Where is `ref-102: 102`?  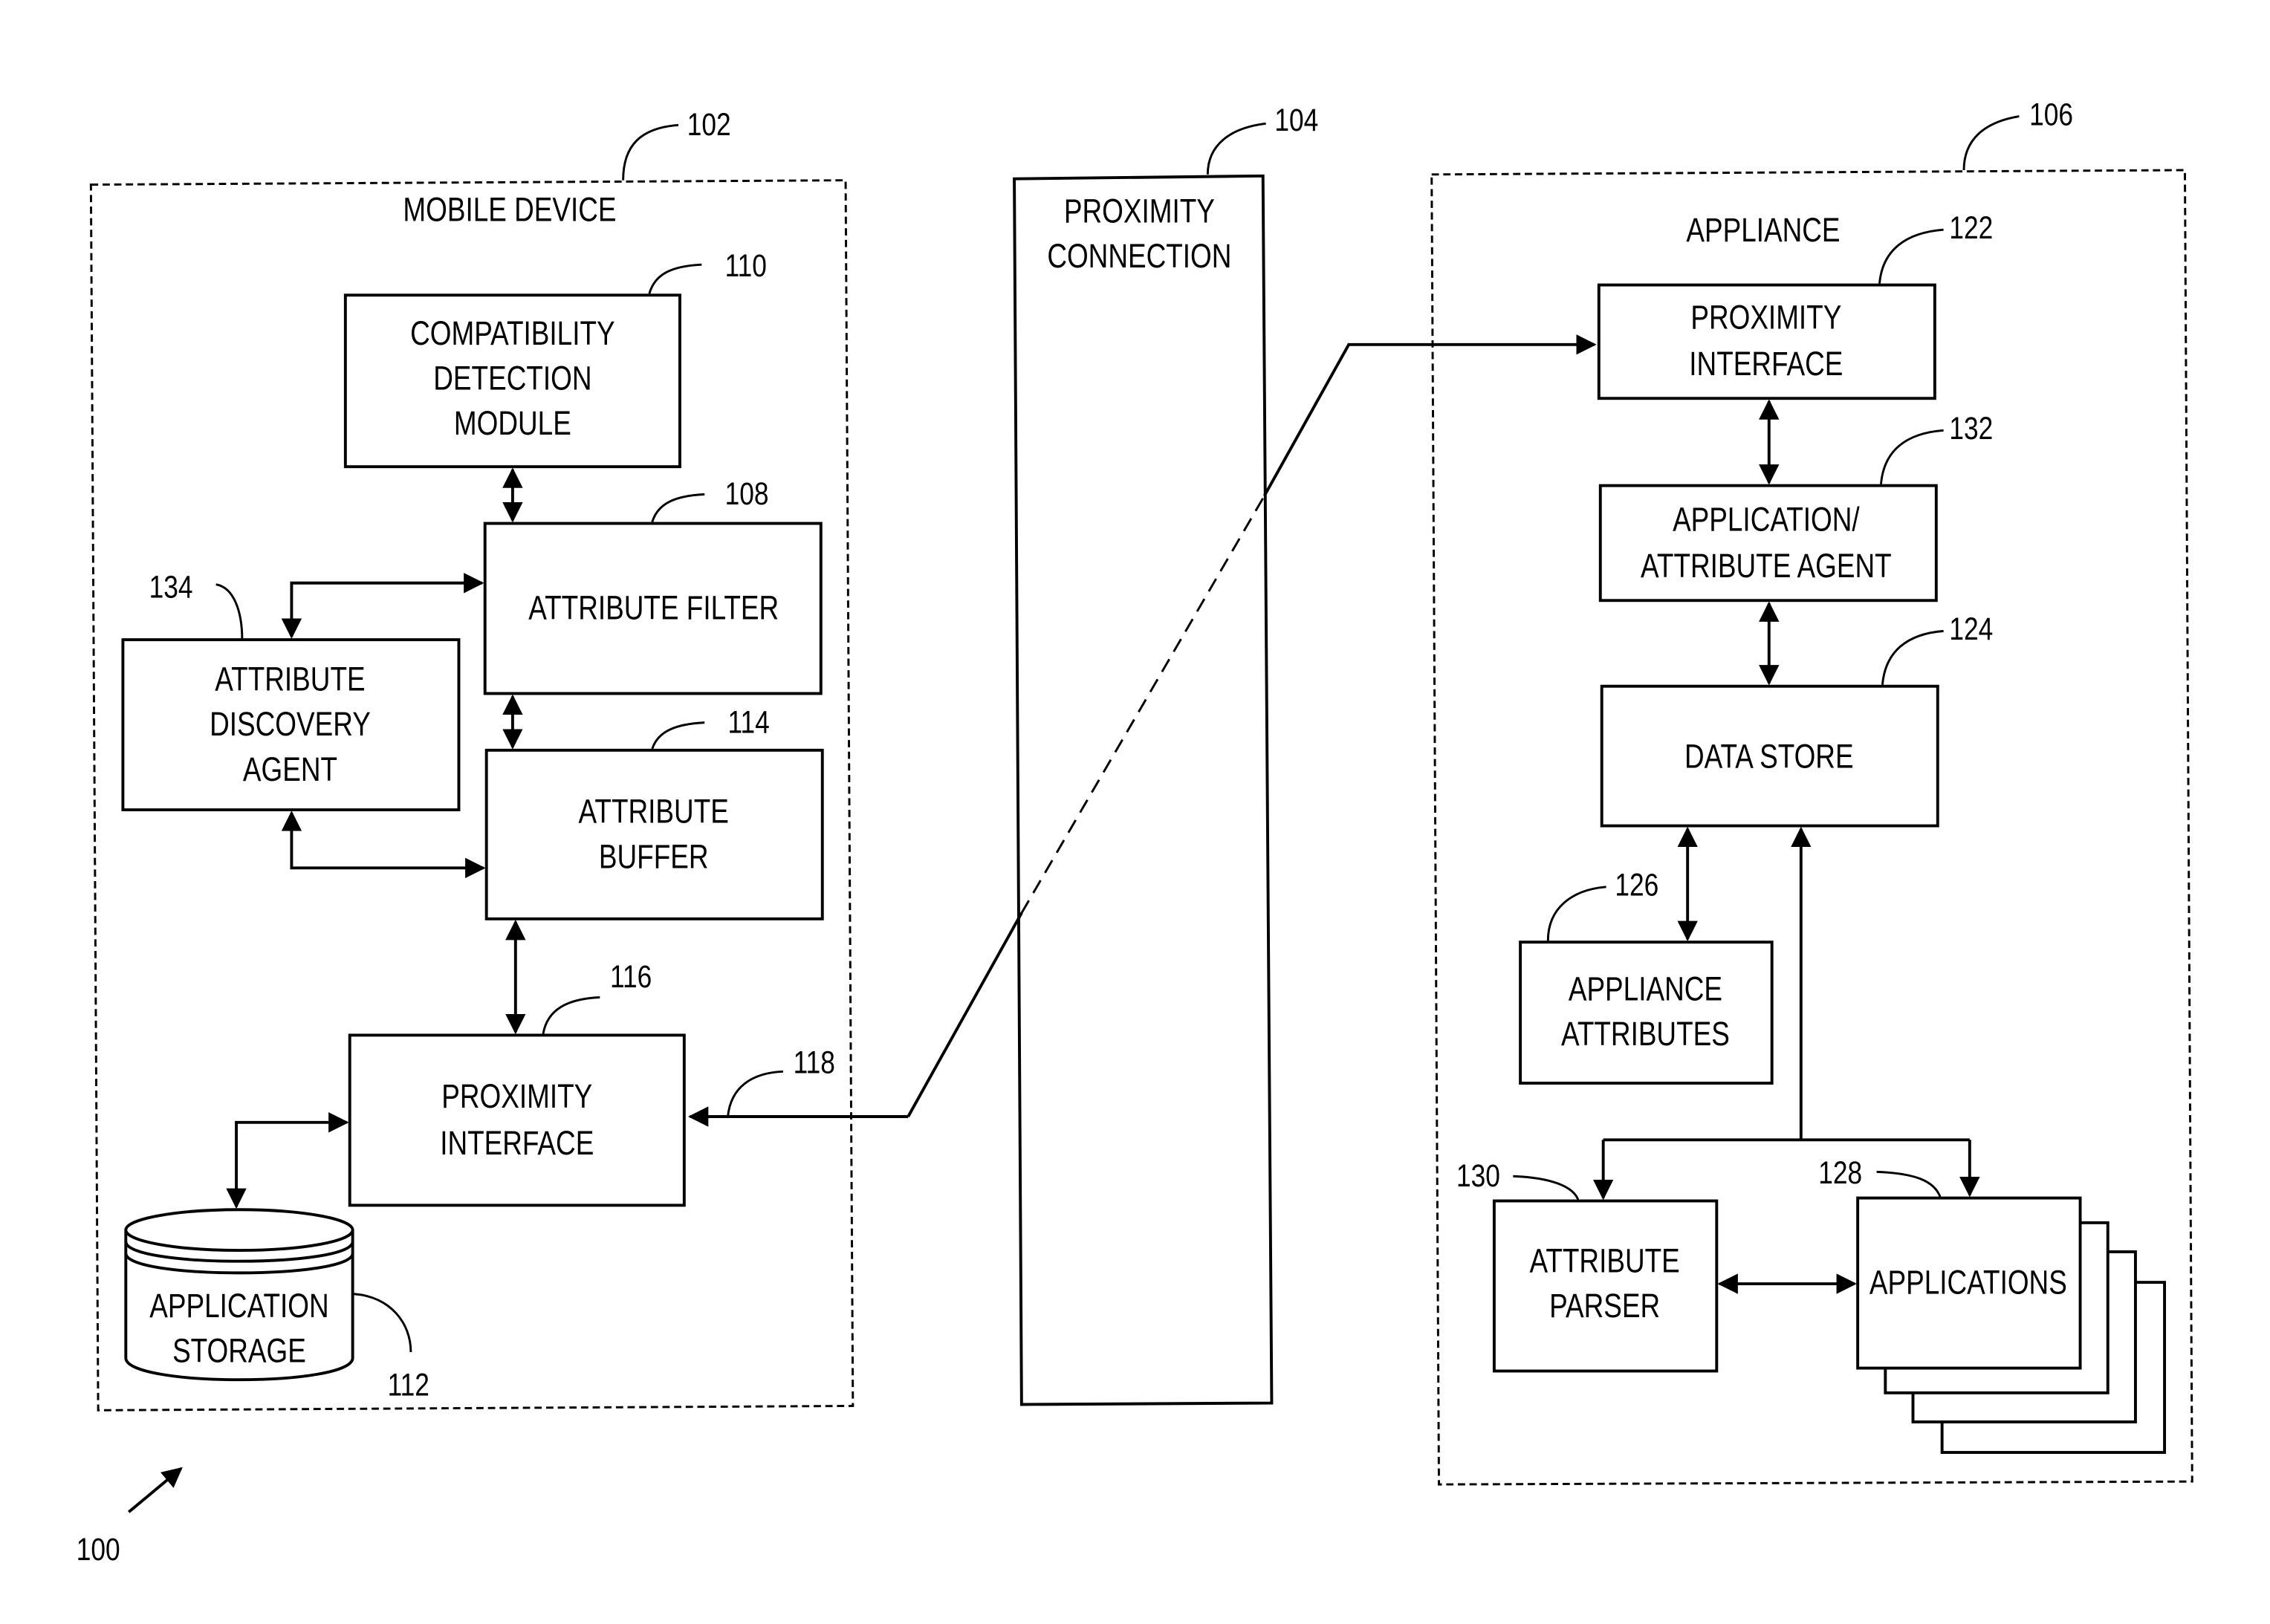 ref-102: 102 is located at coordinates (709, 125).